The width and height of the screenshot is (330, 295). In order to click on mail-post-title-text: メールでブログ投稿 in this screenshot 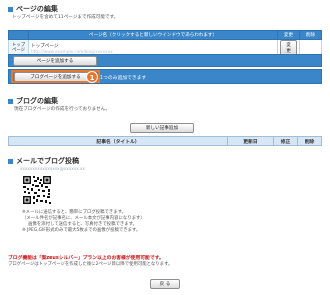, I will do `click(47, 161)`.